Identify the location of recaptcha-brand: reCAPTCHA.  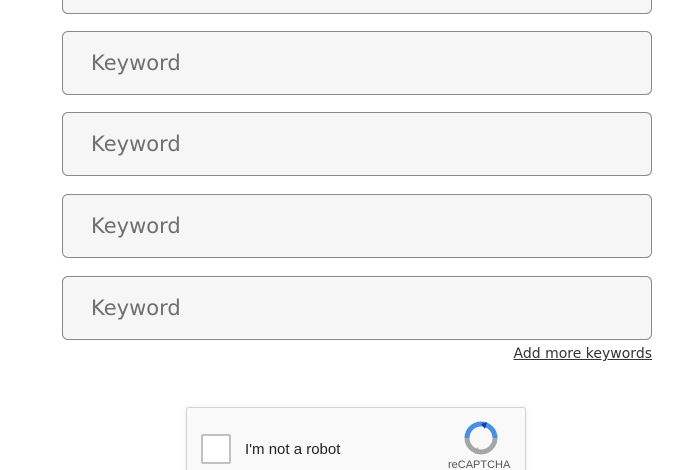
(479, 464).